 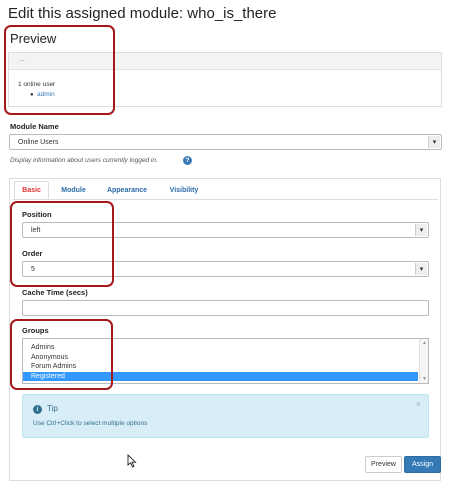 I want to click on info-icon: i, so click(x=37, y=409).